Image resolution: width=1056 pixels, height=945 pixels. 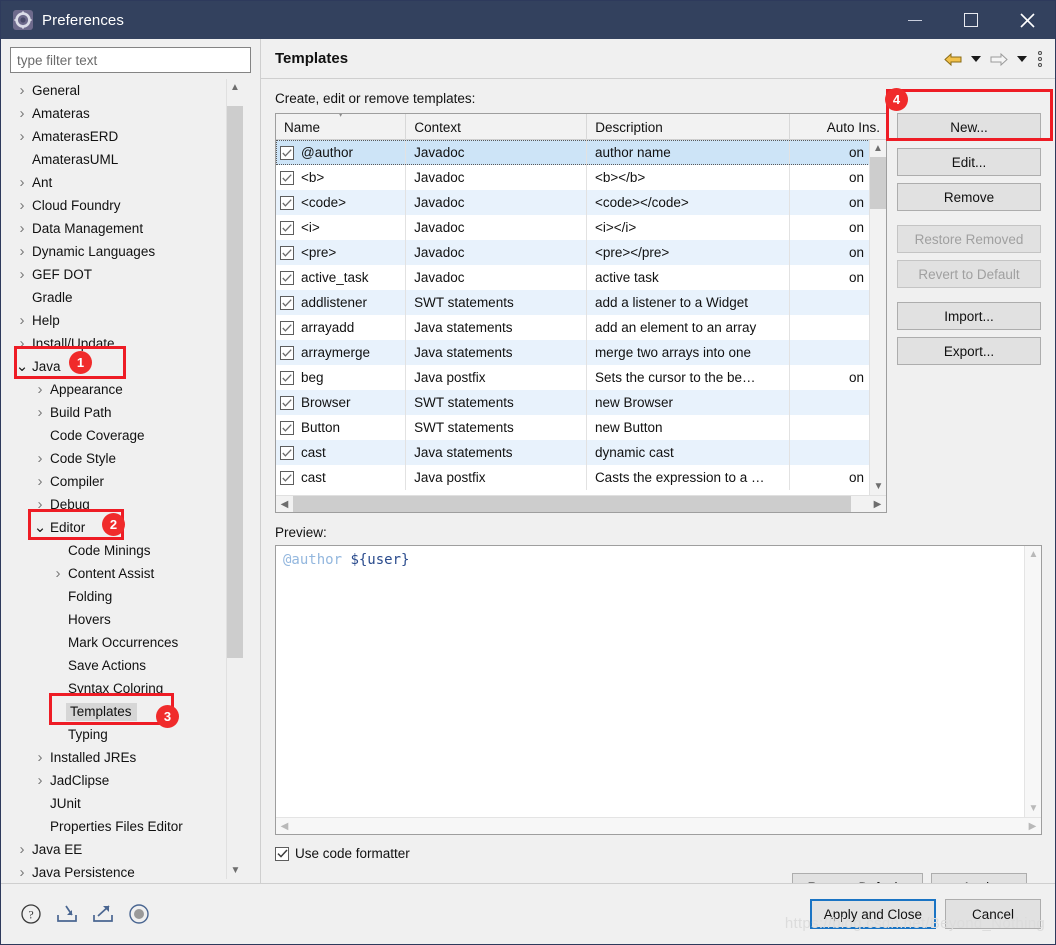 I want to click on table-row: <i> Javadoc <i></i> on, so click(x=581, y=227).